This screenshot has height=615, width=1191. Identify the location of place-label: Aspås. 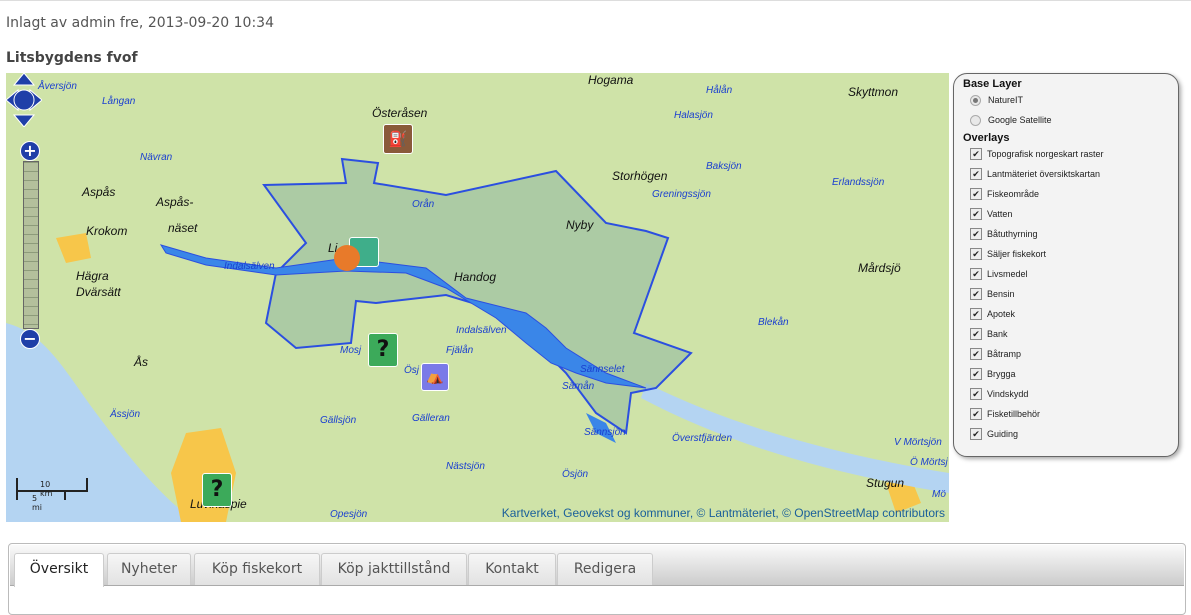
(99, 192).